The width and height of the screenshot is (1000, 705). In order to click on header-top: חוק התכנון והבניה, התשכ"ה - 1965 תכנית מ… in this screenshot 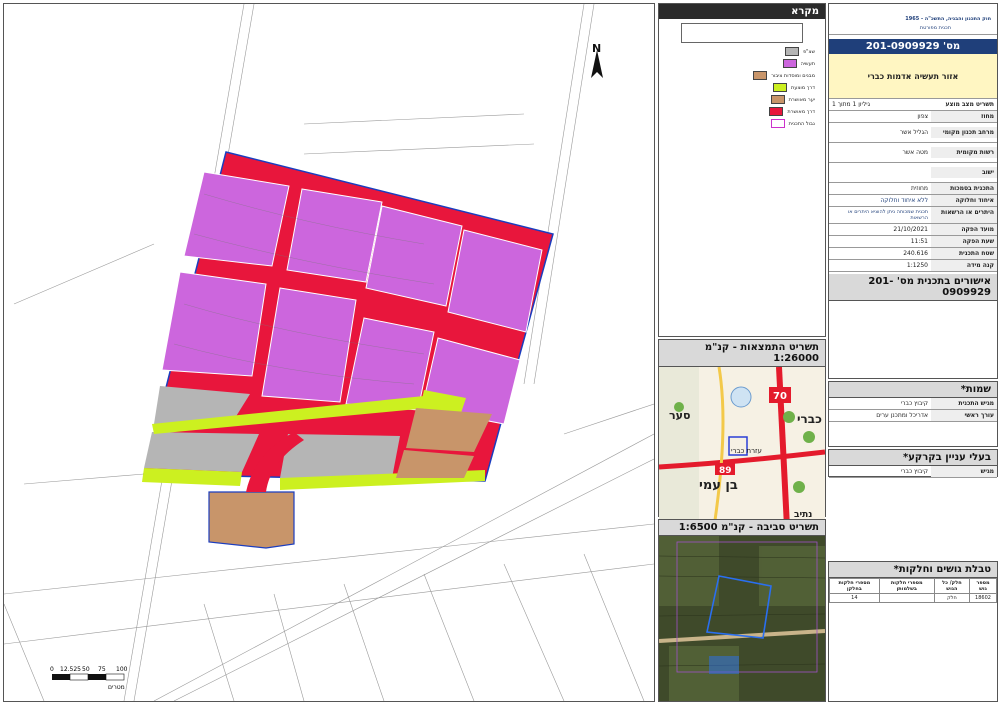, I will do `click(913, 19)`.